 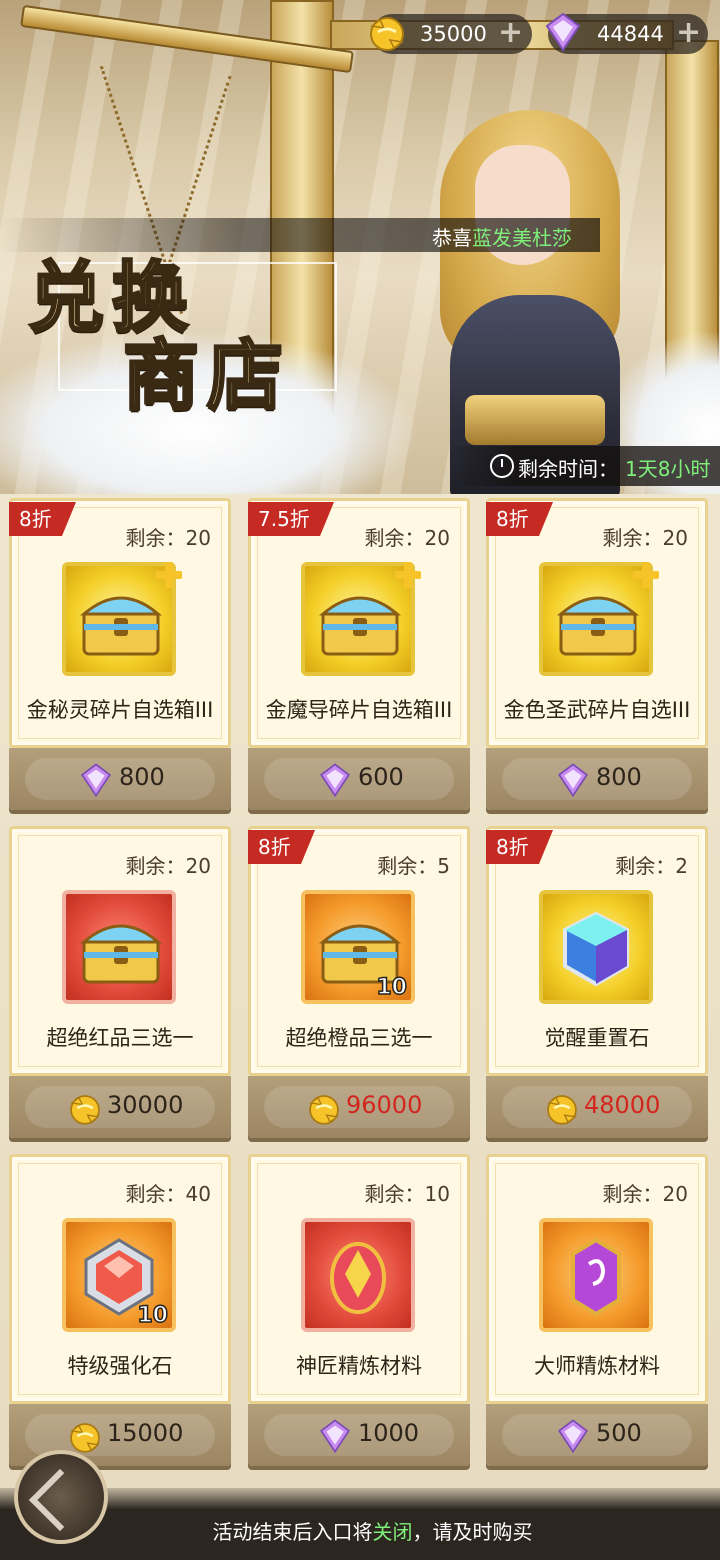 What do you see at coordinates (668, 469) in the screenshot?
I see `remaining-time-value: 1天8小时` at bounding box center [668, 469].